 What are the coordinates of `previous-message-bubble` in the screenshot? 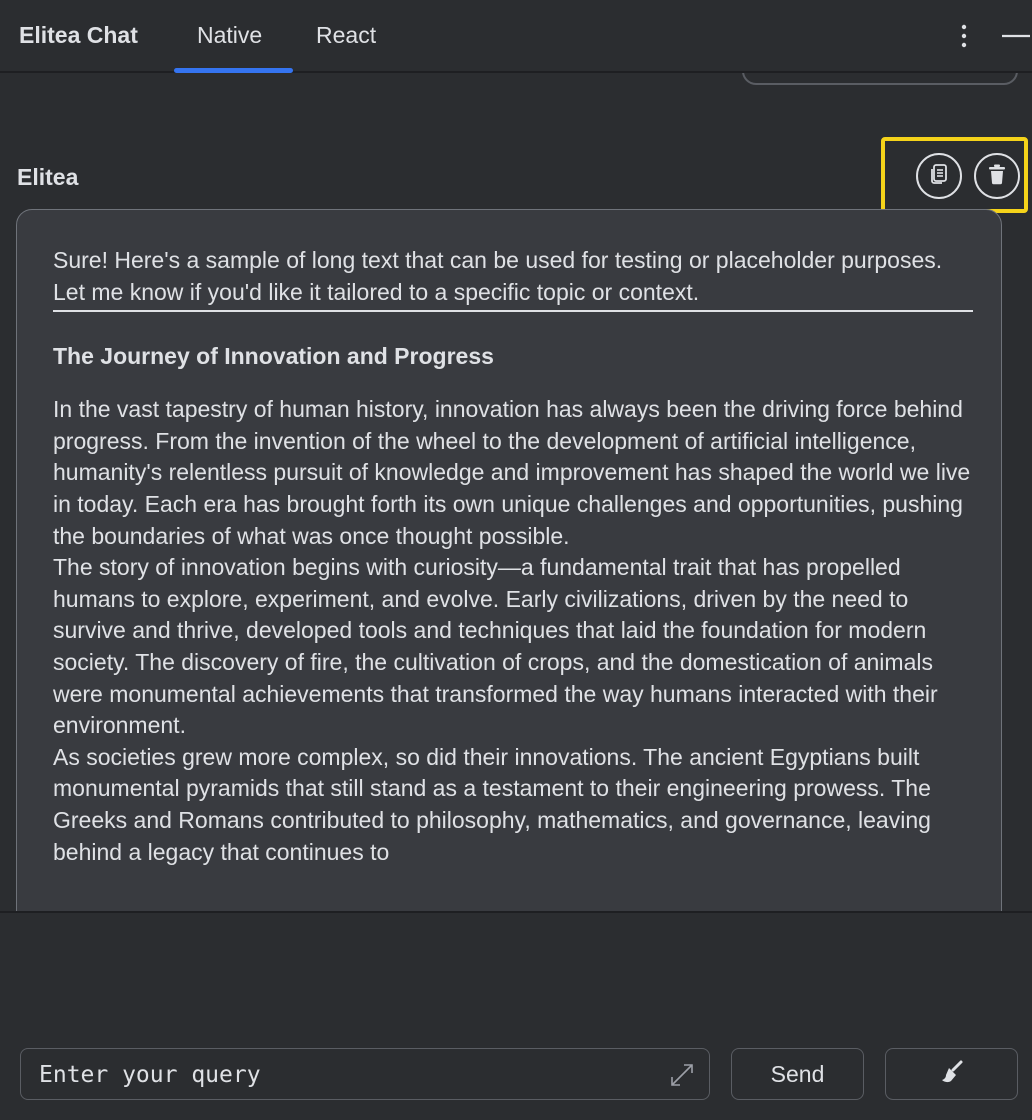 It's located at (880, 79).